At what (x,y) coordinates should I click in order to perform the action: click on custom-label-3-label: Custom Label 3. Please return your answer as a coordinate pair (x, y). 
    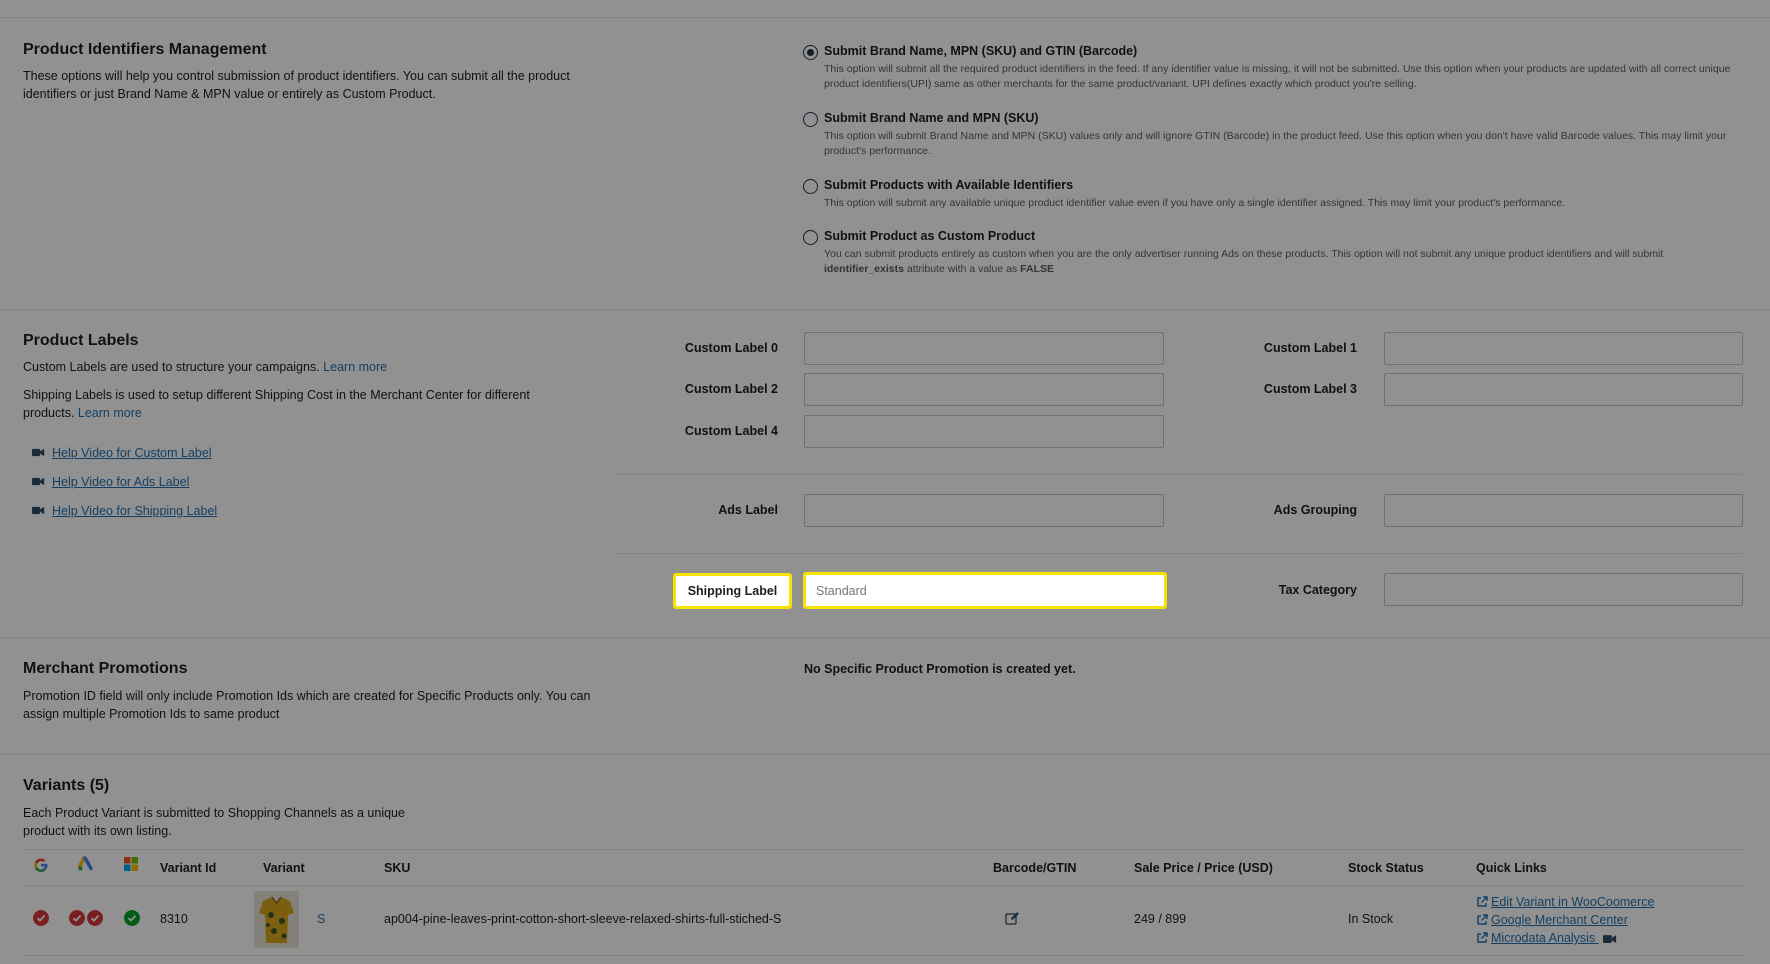
    Looking at the image, I should click on (1310, 389).